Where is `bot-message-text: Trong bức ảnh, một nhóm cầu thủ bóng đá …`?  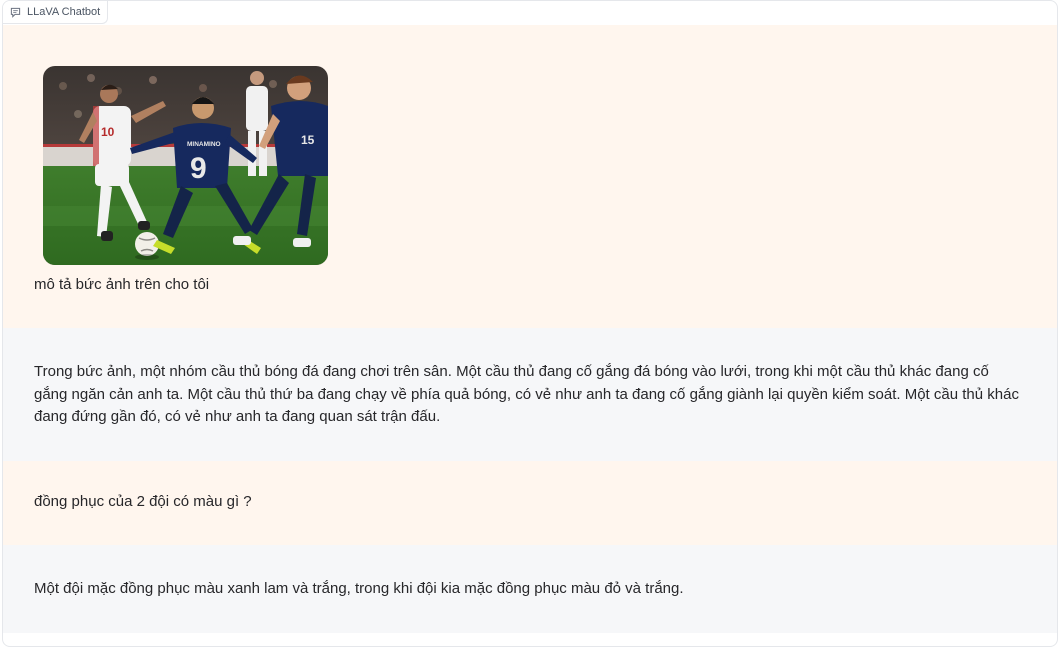
bot-message-text: Trong bức ảnh, một nhóm cầu thủ bóng đá … is located at coordinates (526, 394).